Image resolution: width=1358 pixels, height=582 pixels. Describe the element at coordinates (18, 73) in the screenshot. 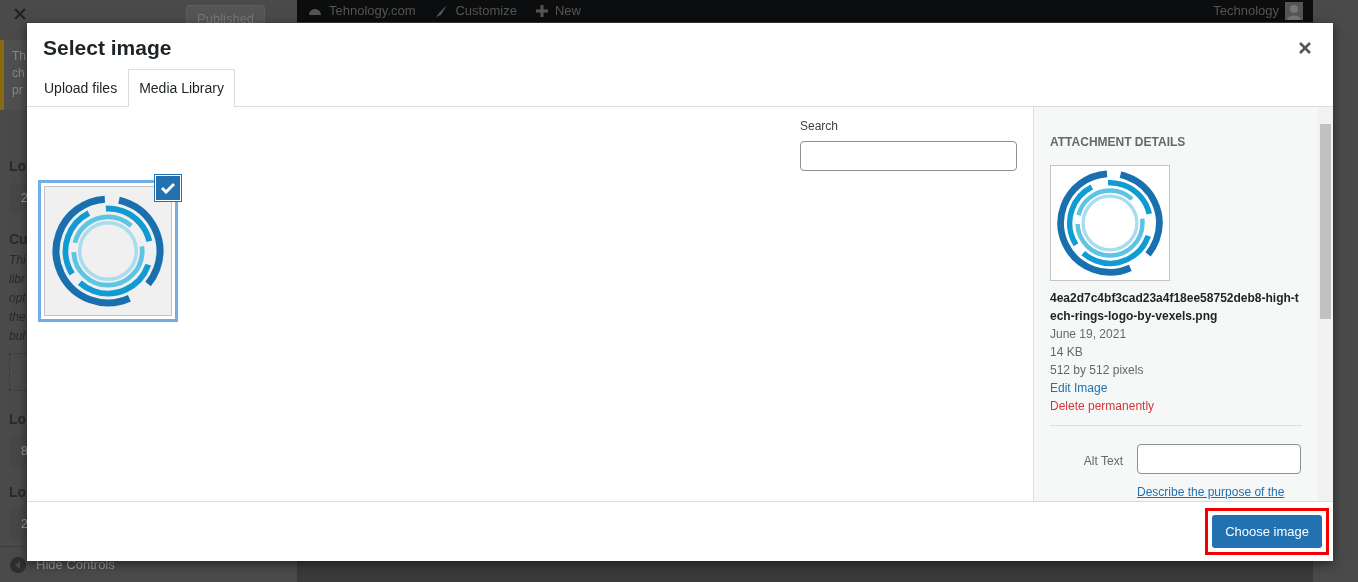

I see `notice-text: ch` at that location.